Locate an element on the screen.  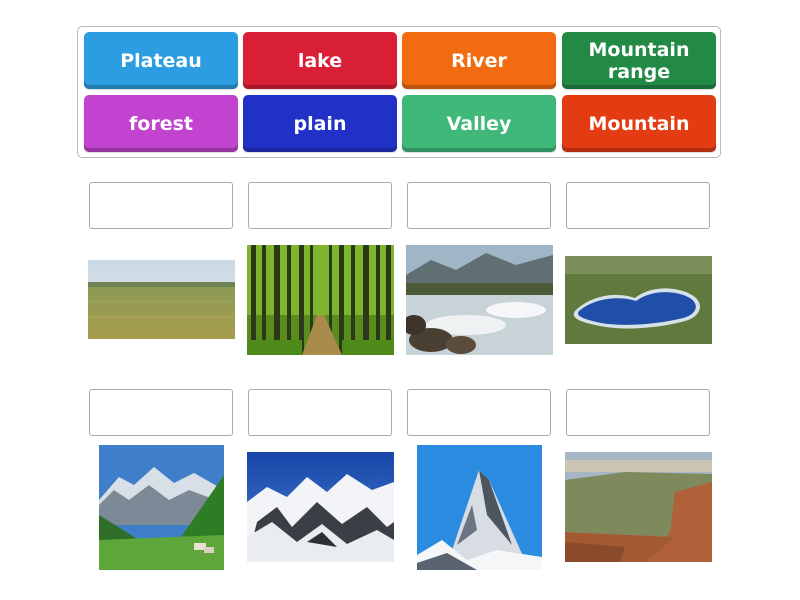
tile-river: River is located at coordinates (479, 60).